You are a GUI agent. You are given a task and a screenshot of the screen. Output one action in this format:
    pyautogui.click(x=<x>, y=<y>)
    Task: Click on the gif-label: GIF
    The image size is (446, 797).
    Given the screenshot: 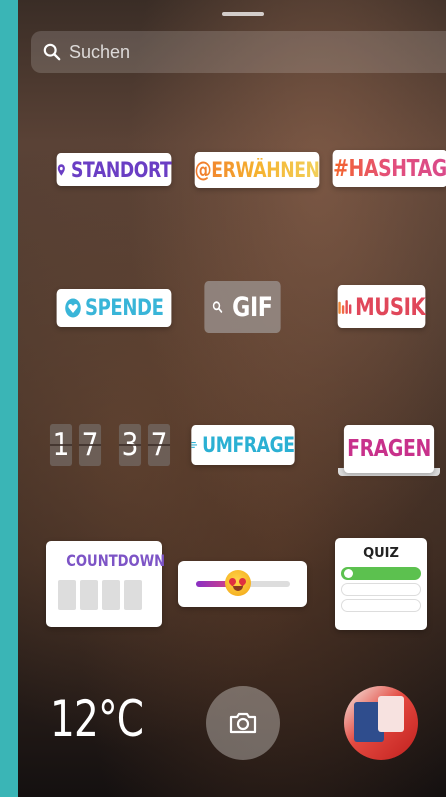 What is the action you would take?
    pyautogui.click(x=252, y=307)
    